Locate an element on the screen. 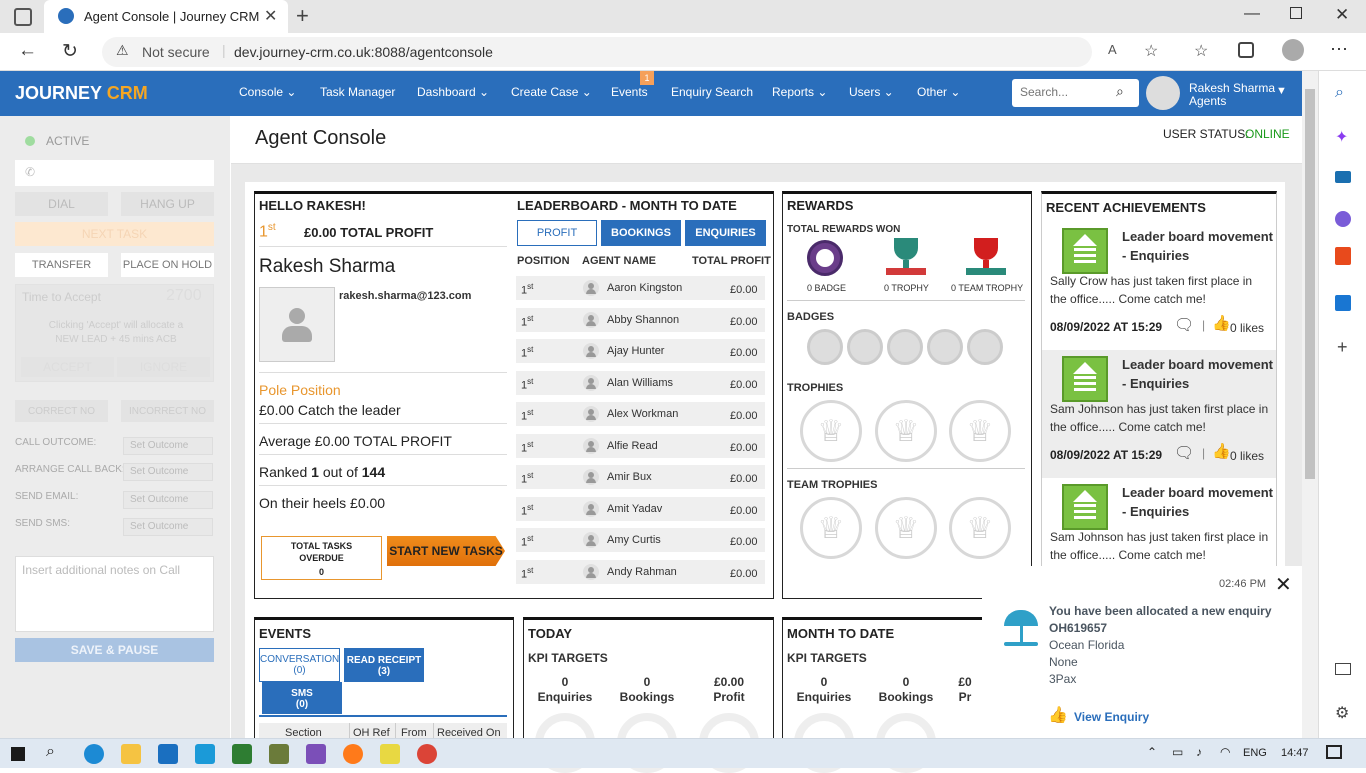 This screenshot has height=773, width=1366. tab-bookings: BOOKINGS is located at coordinates (641, 233).